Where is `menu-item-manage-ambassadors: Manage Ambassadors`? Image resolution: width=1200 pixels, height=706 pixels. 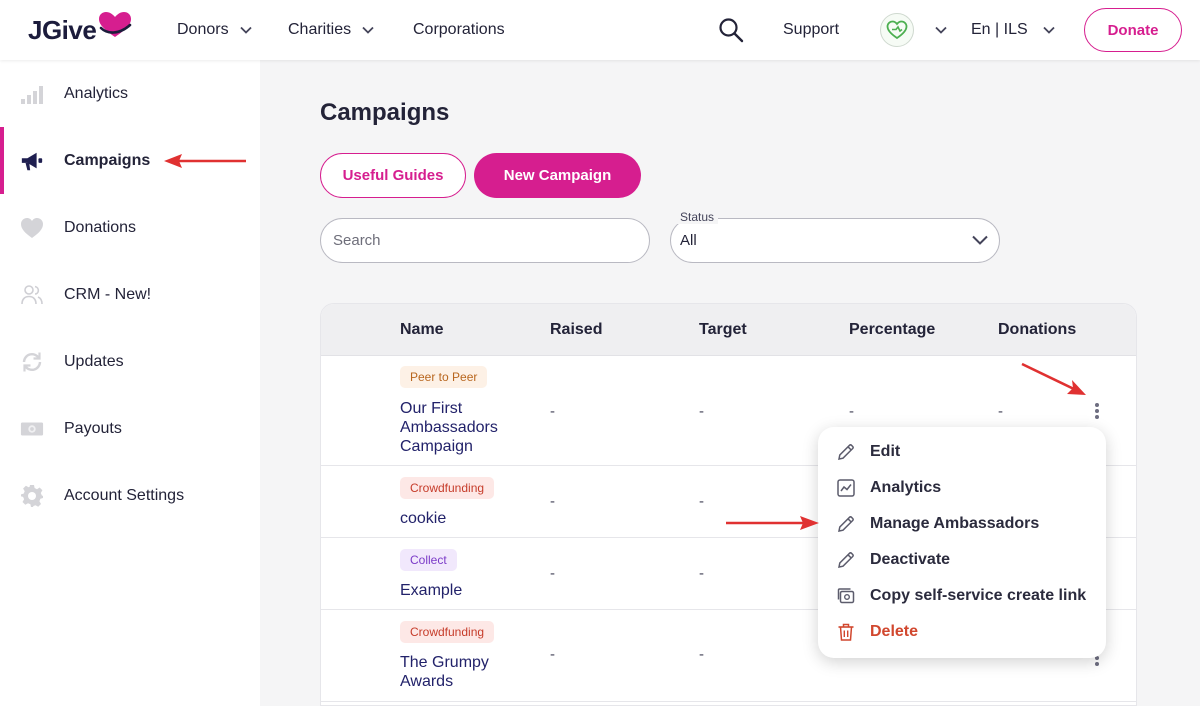
menu-item-manage-ambassadors: Manage Ambassadors is located at coordinates (962, 524).